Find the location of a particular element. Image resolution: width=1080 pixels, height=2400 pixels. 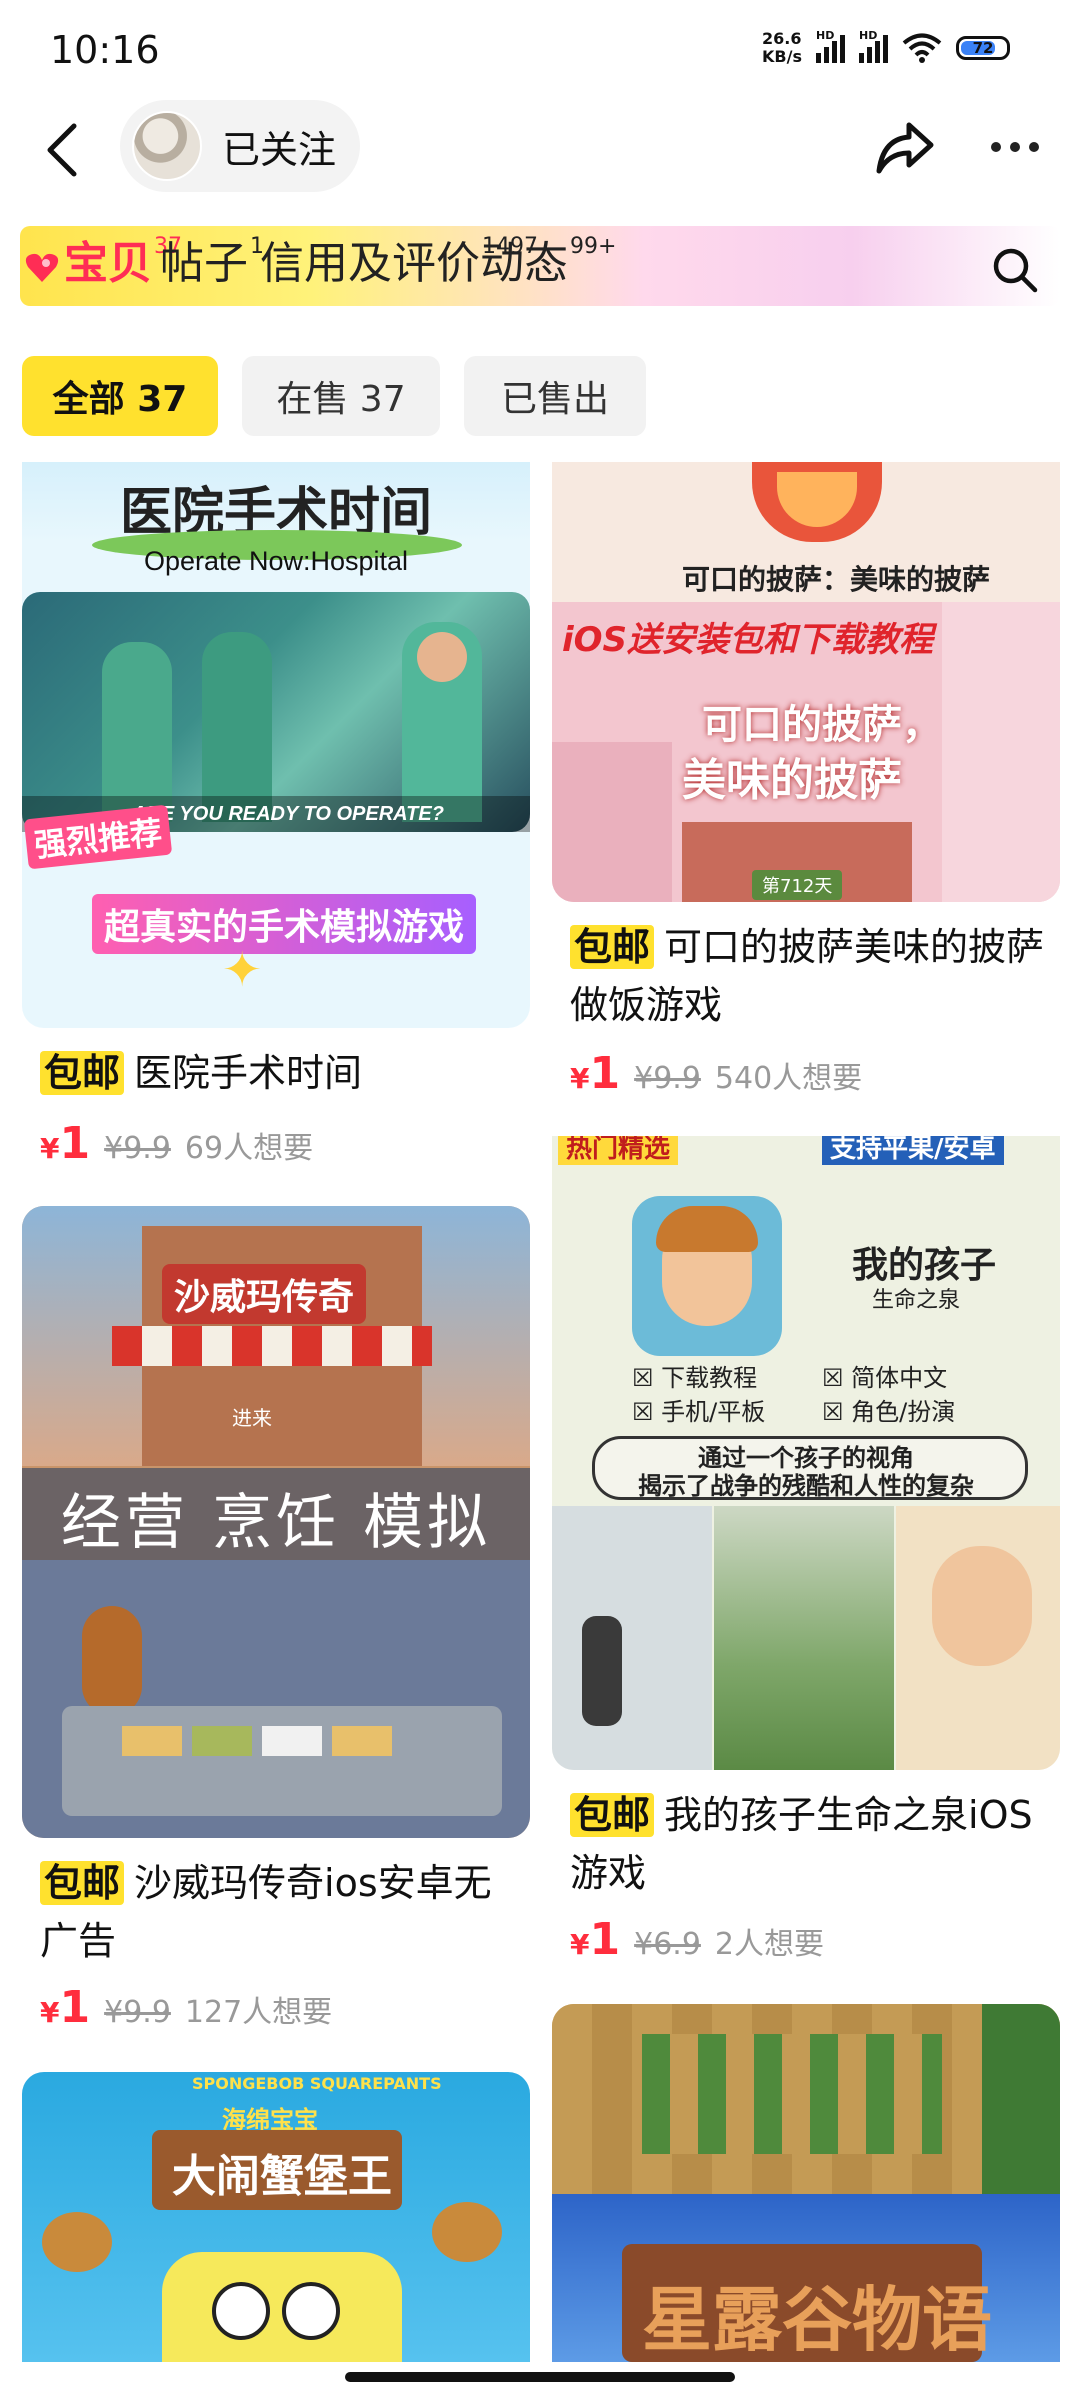

more-dot-icon is located at coordinates (996, 147).